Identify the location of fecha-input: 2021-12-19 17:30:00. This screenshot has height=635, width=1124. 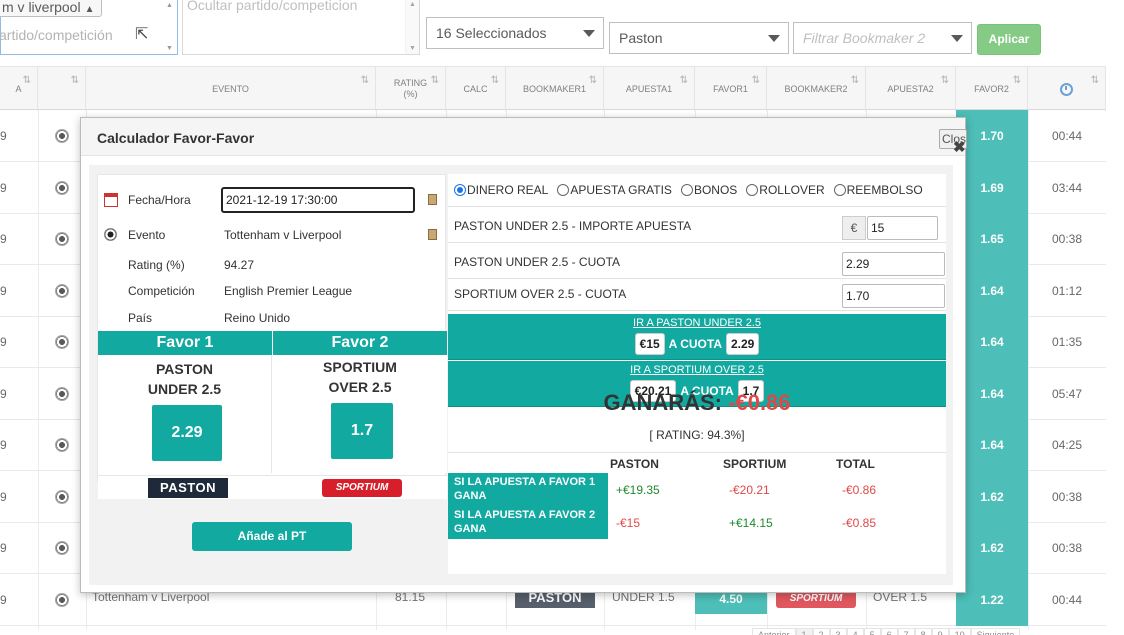
(318, 200).